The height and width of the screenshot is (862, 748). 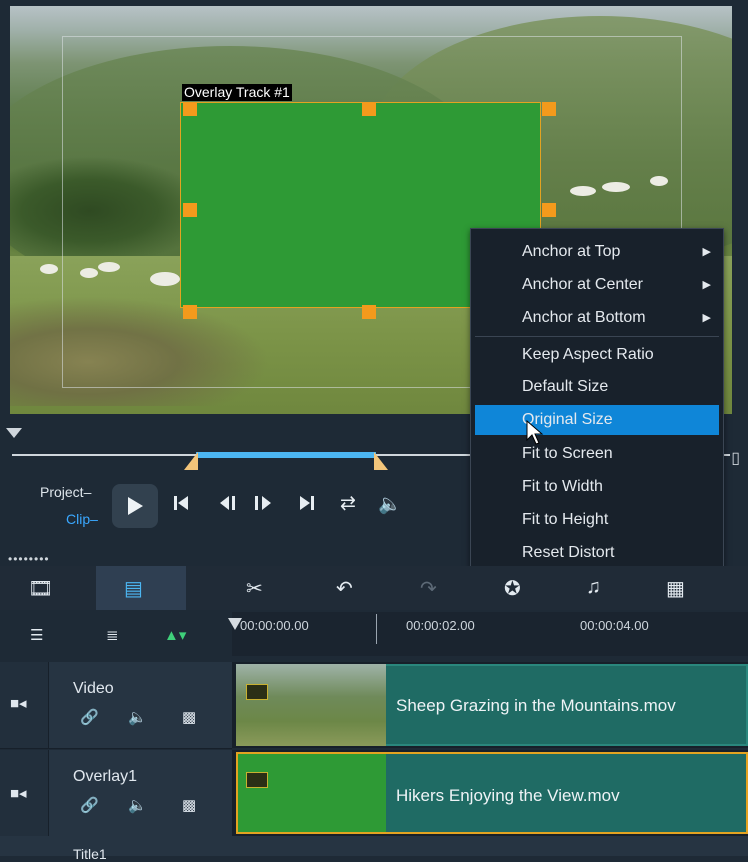 I want to click on multi-camera-button: ▦, so click(x=675, y=588).